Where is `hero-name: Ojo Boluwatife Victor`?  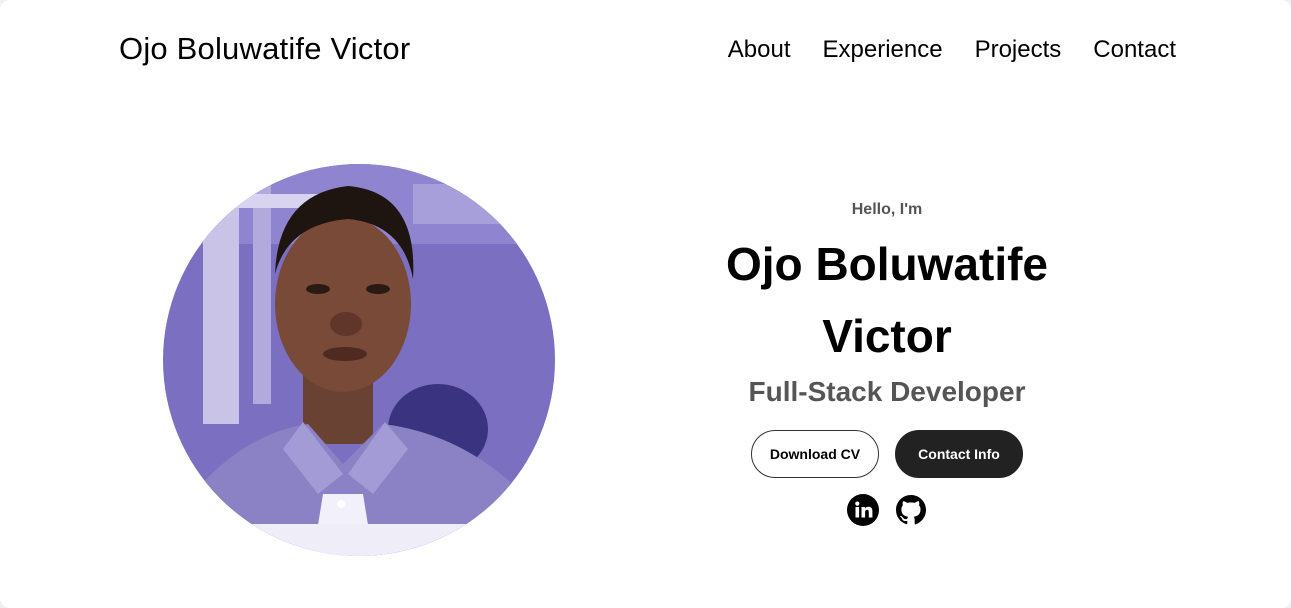
hero-name: Ojo Boluwatife Victor is located at coordinates (887, 300).